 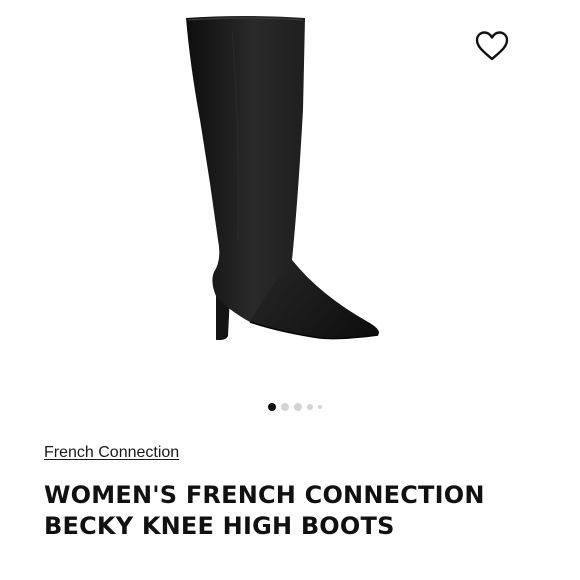 I want to click on brand-link: French Connection, so click(x=111, y=453).